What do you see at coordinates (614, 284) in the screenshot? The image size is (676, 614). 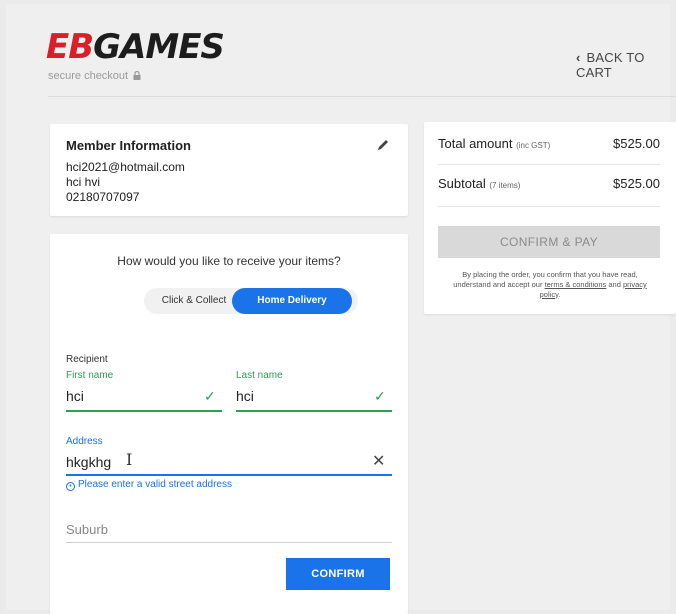 I see `legal-and: and` at bounding box center [614, 284].